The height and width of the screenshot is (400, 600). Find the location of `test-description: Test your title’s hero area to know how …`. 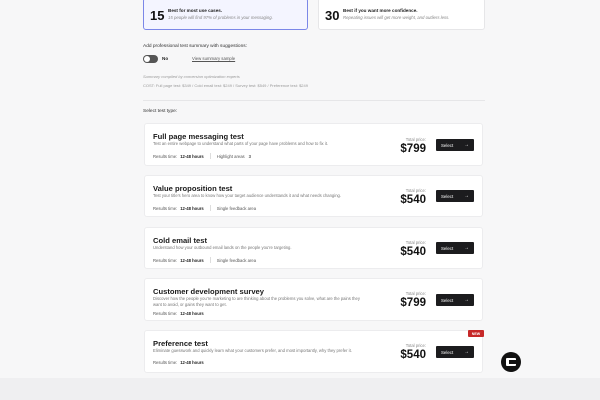

test-description: Test your title’s hero area to know how … is located at coordinates (247, 195).